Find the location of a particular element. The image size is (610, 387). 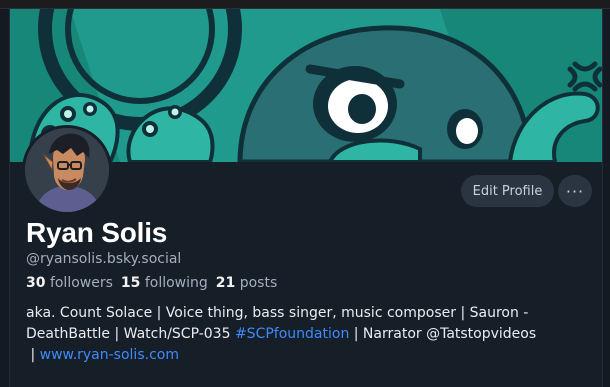

following-count: 15 is located at coordinates (130, 283).